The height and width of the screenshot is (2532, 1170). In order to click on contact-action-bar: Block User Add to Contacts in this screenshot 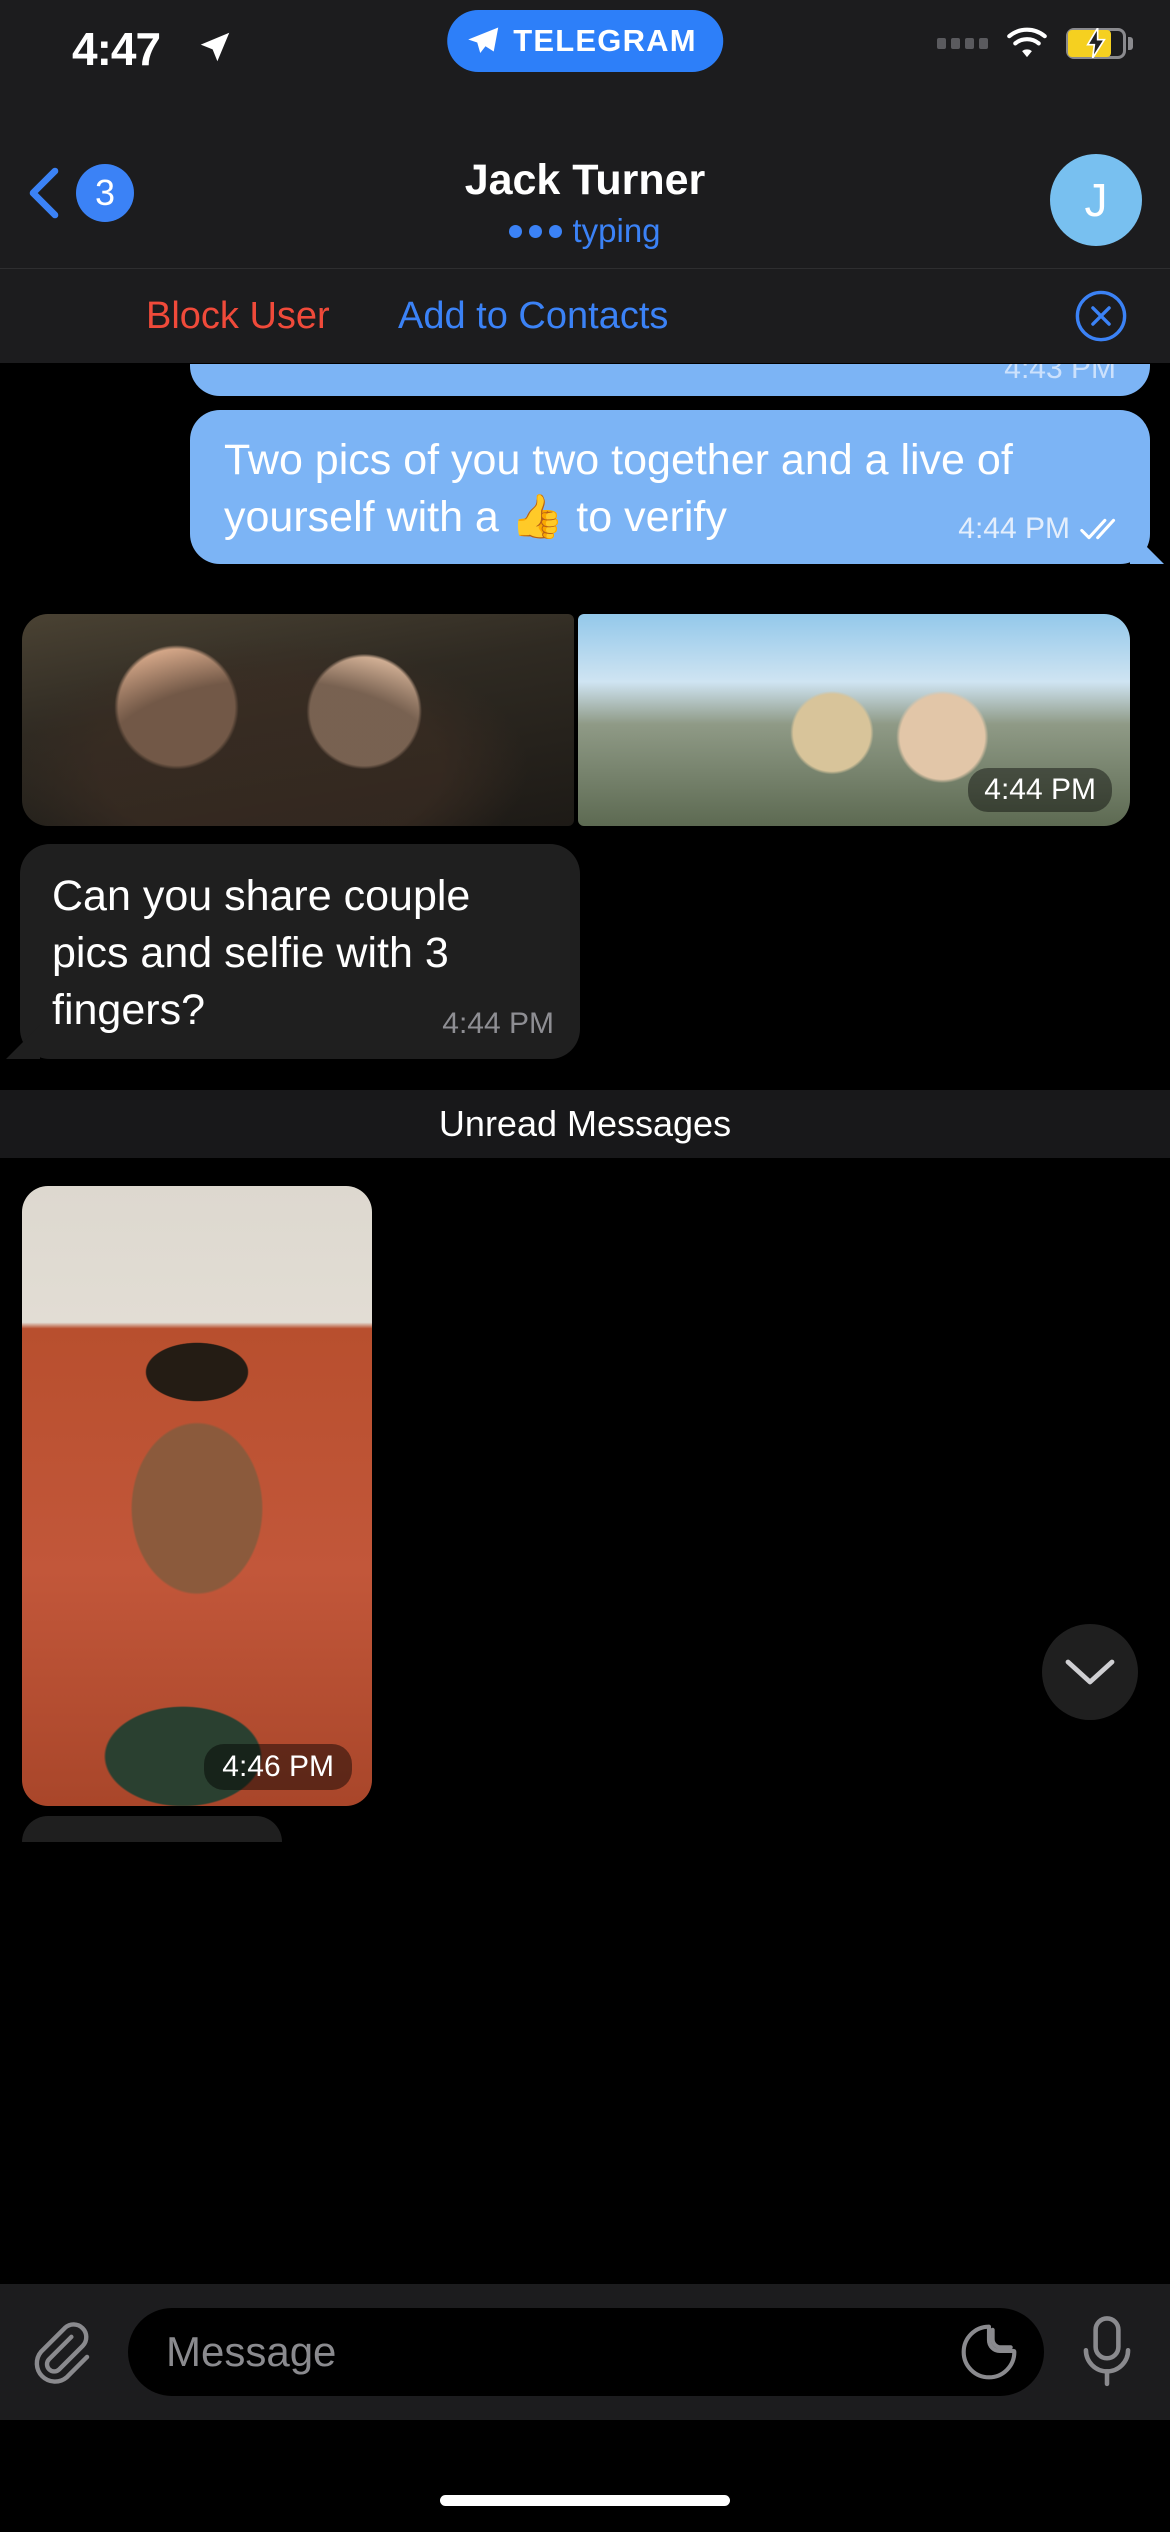, I will do `click(585, 316)`.